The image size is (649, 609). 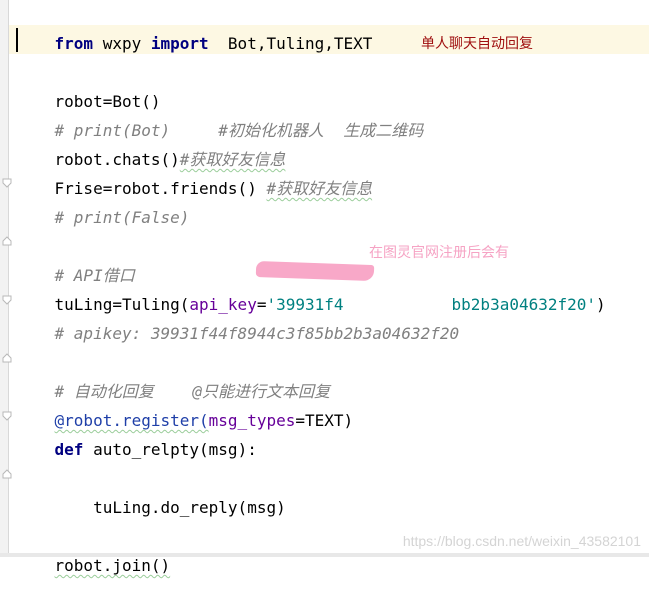 What do you see at coordinates (151, 142) in the screenshot?
I see `code-line-5: robot.chats()#获取好友信息` at bounding box center [151, 142].